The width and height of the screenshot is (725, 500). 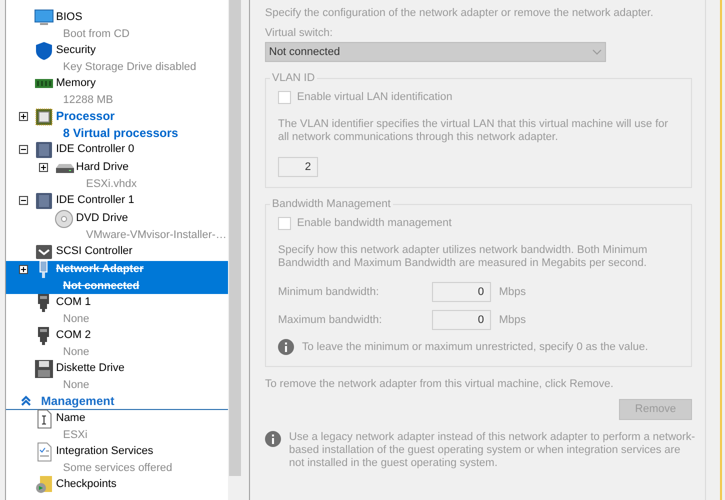 What do you see at coordinates (44, 116) in the screenshot?
I see `processor-icon` at bounding box center [44, 116].